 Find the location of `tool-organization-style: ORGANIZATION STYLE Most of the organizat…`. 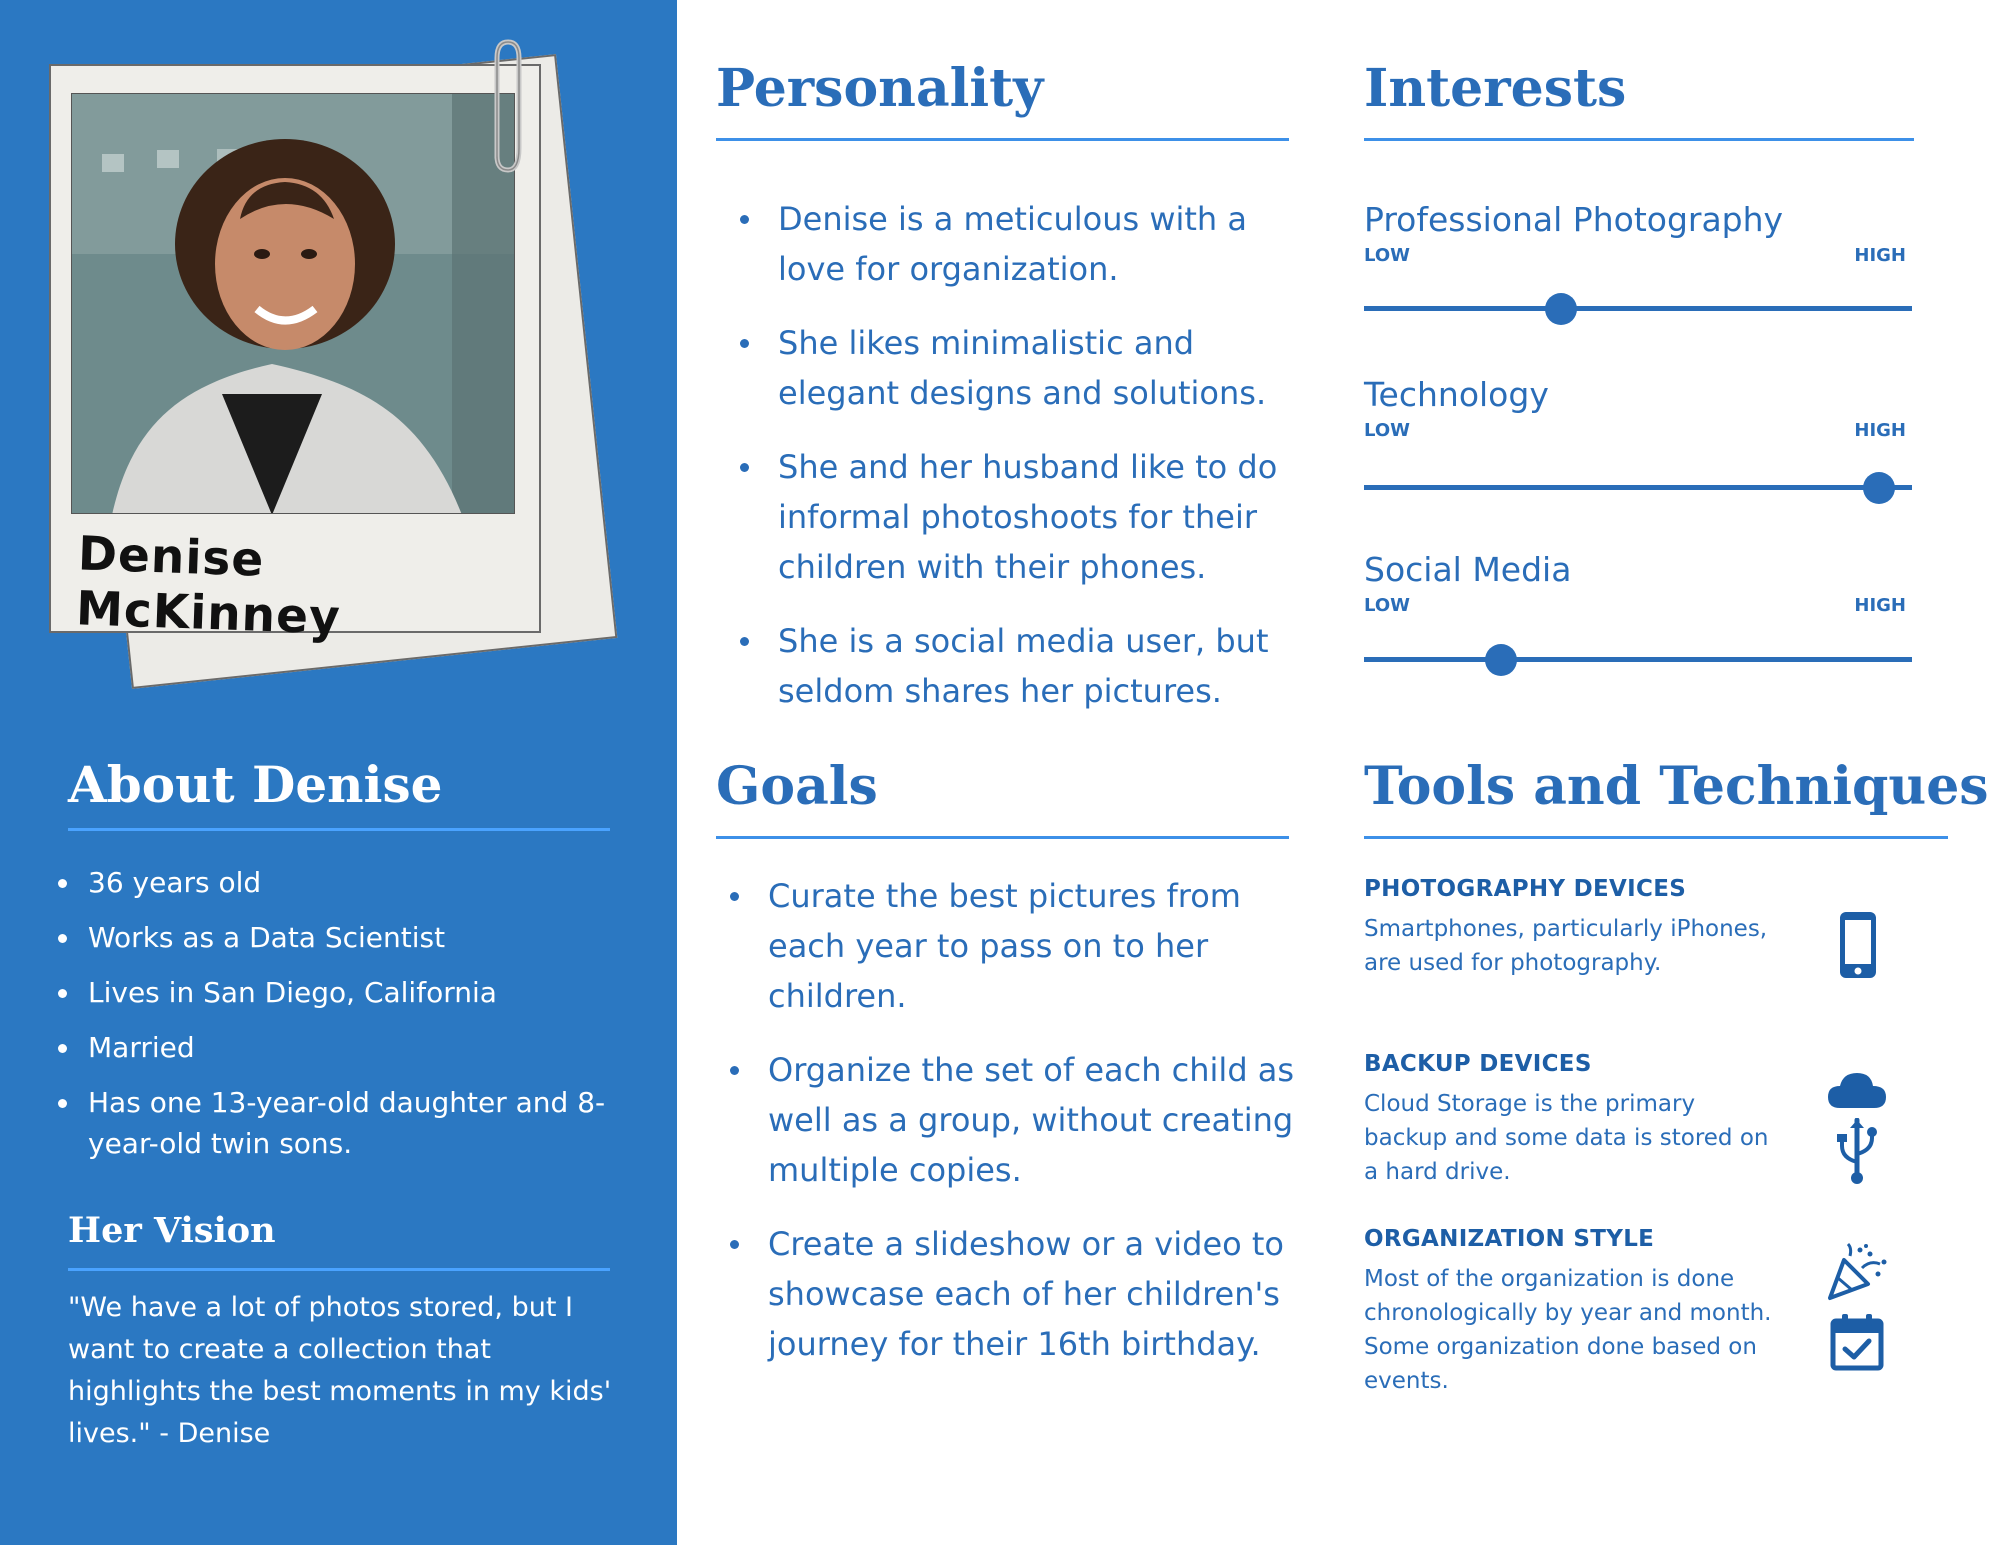

tool-organization-style: ORGANIZATION STYLE Most of the organizat… is located at coordinates (1629, 1312).